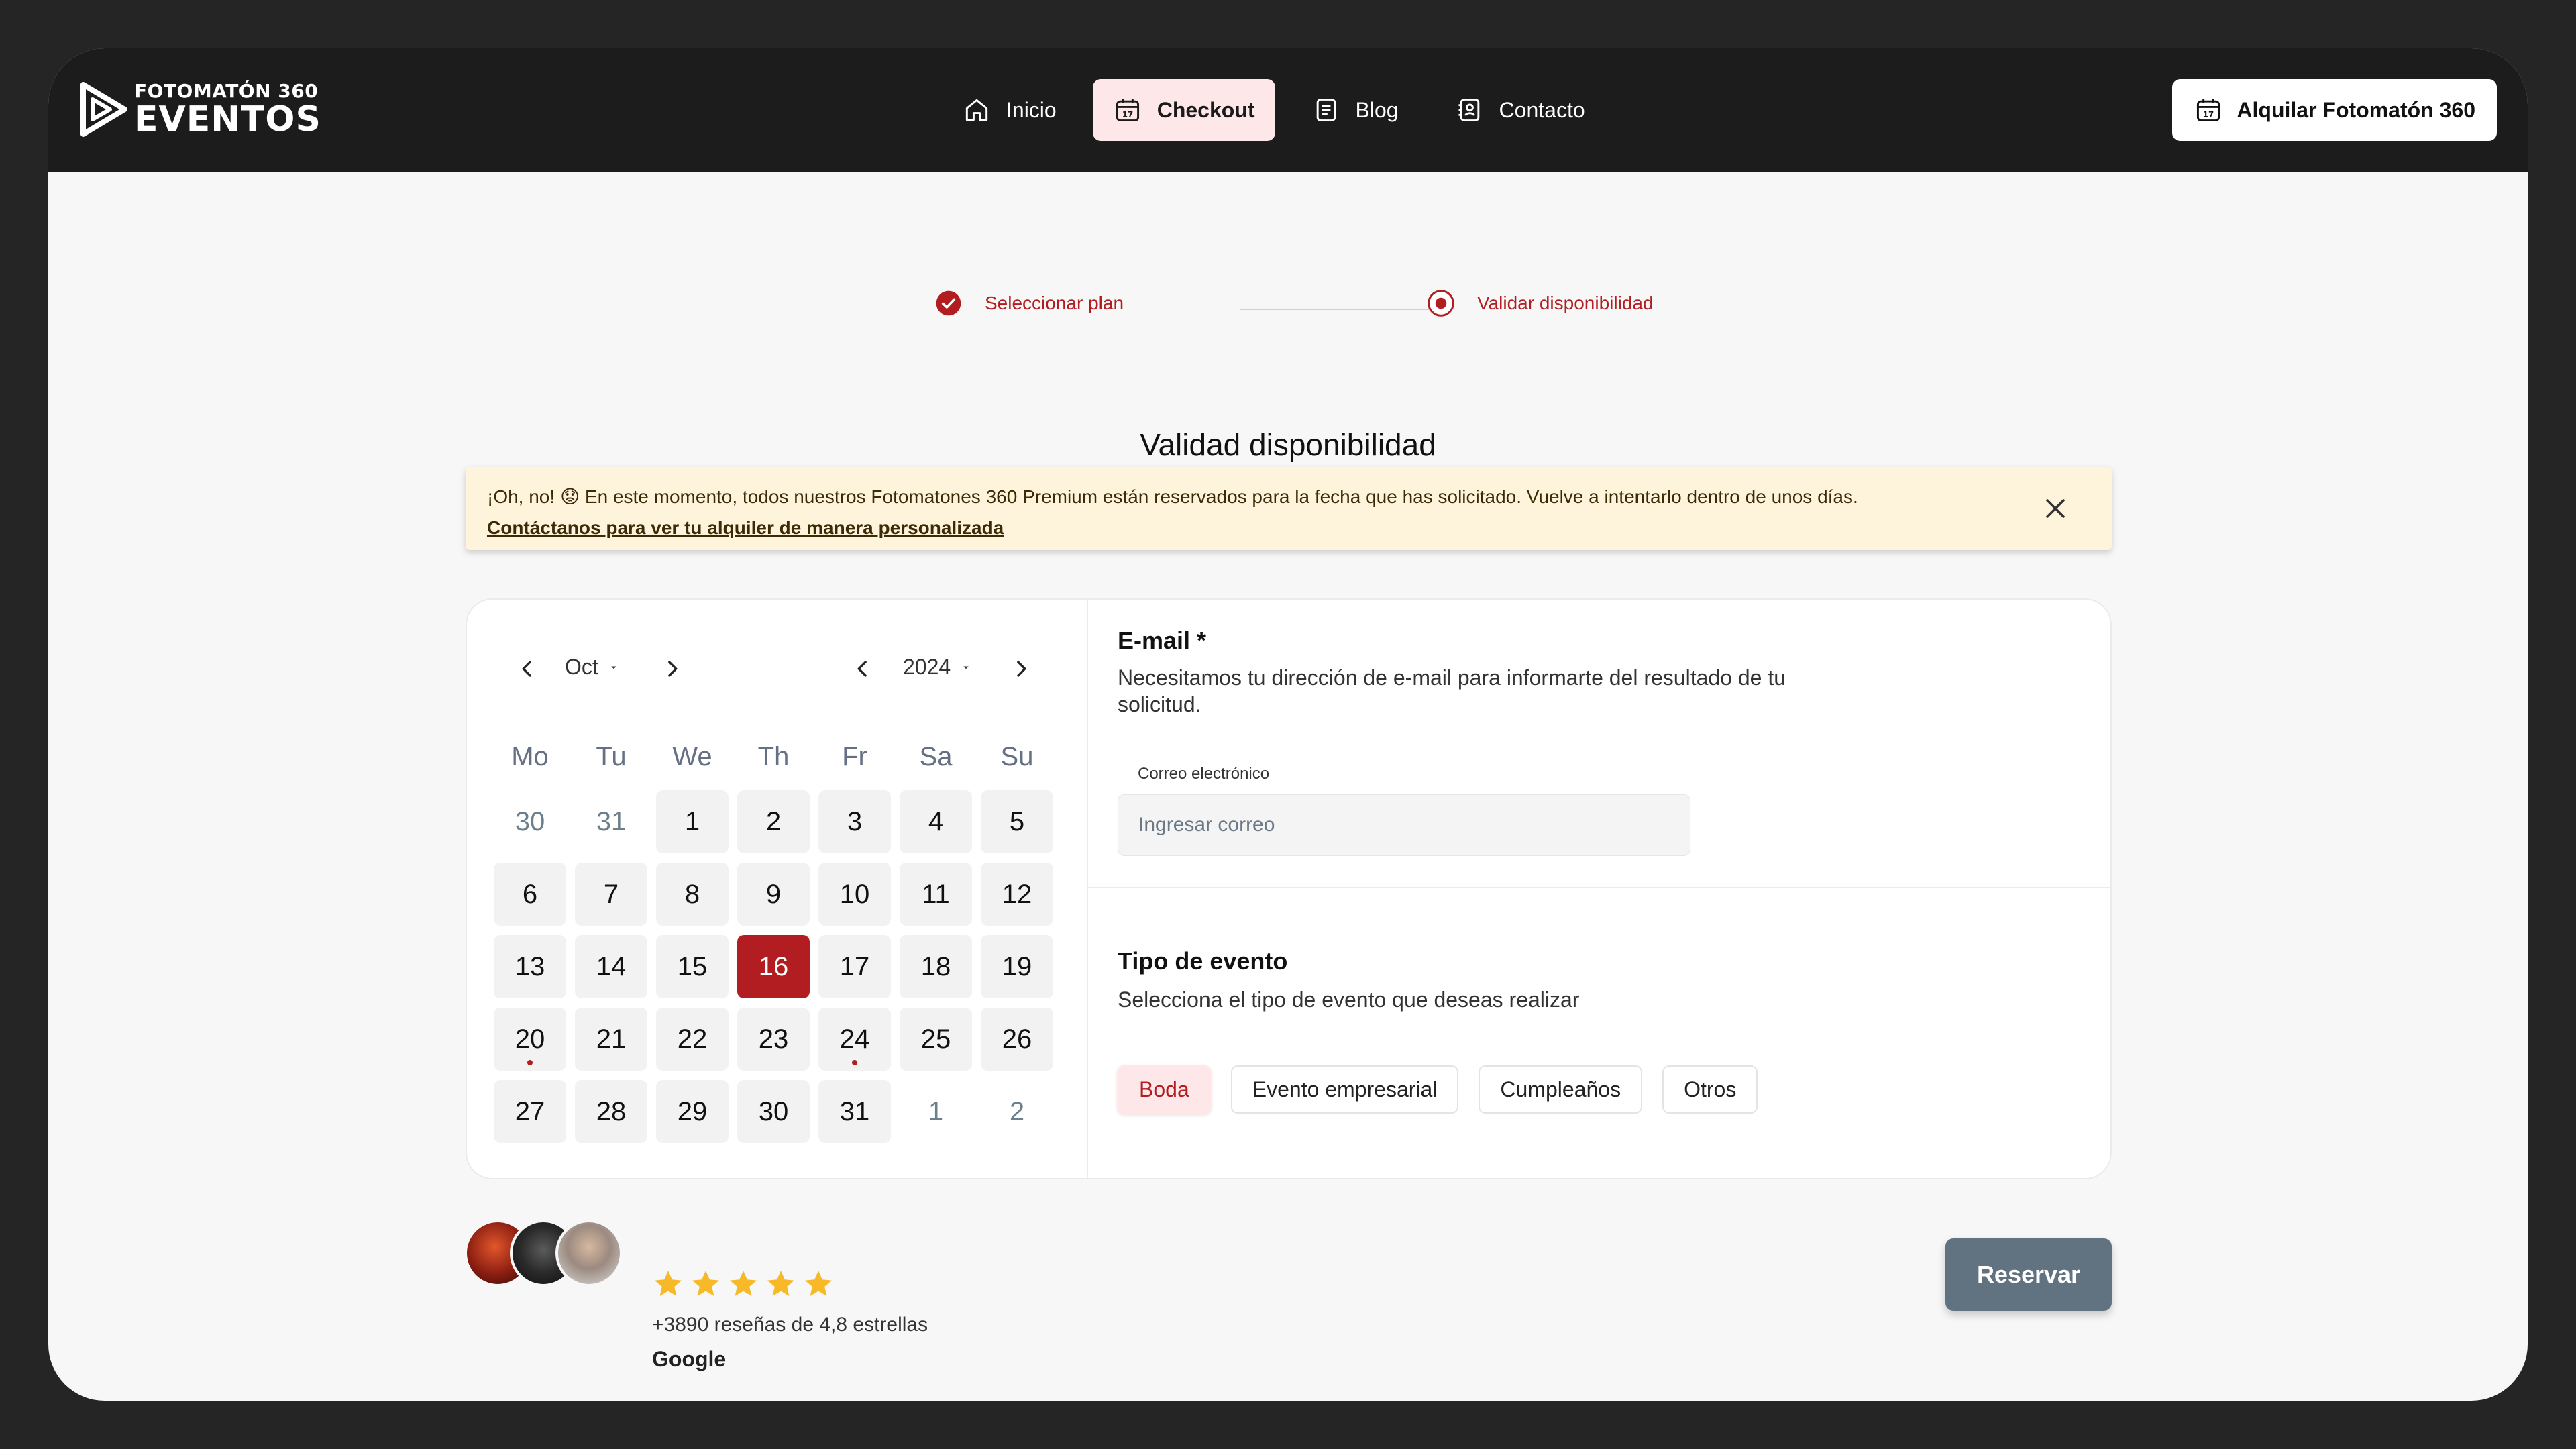 The height and width of the screenshot is (1449, 2576). What do you see at coordinates (1009, 110) in the screenshot?
I see `nav-item-inicio: Inicio` at bounding box center [1009, 110].